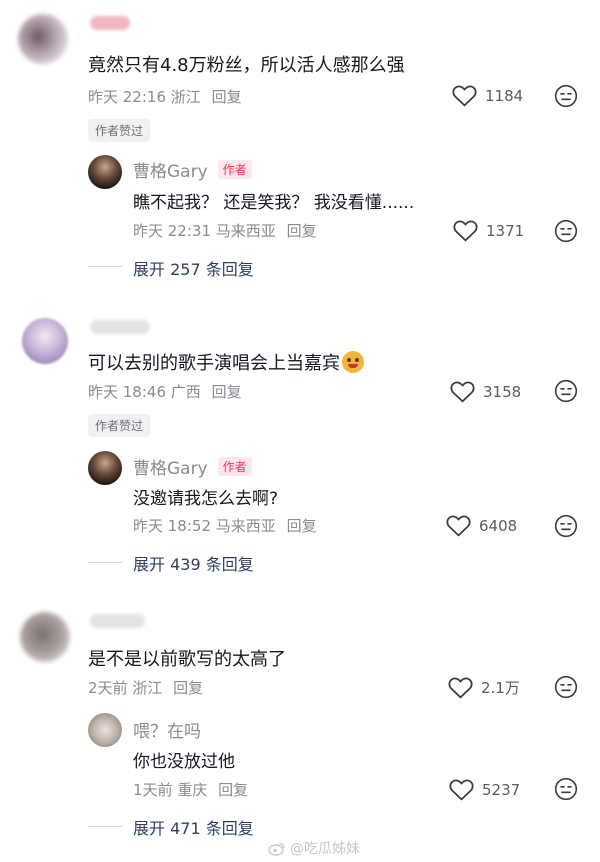  I want to click on reply-time: 1天前, so click(153, 790).